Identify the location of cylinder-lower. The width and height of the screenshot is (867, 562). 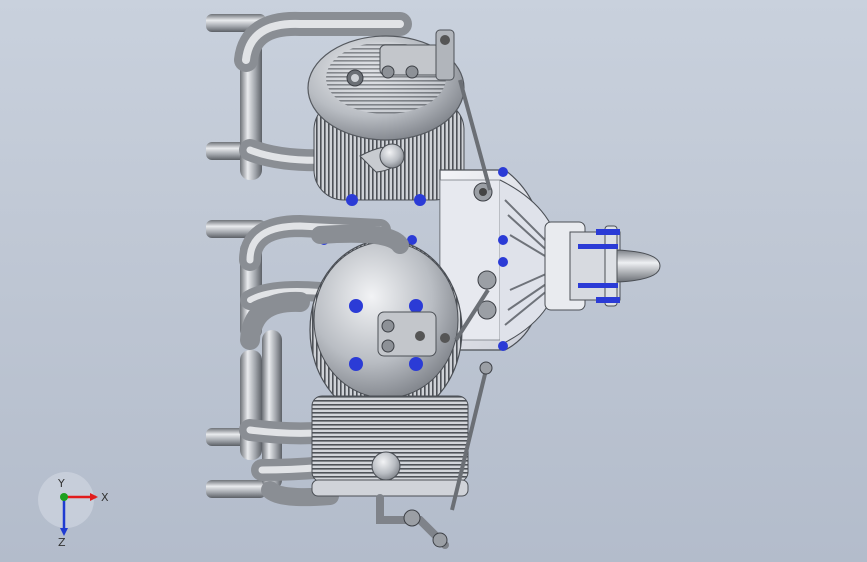
(390, 472).